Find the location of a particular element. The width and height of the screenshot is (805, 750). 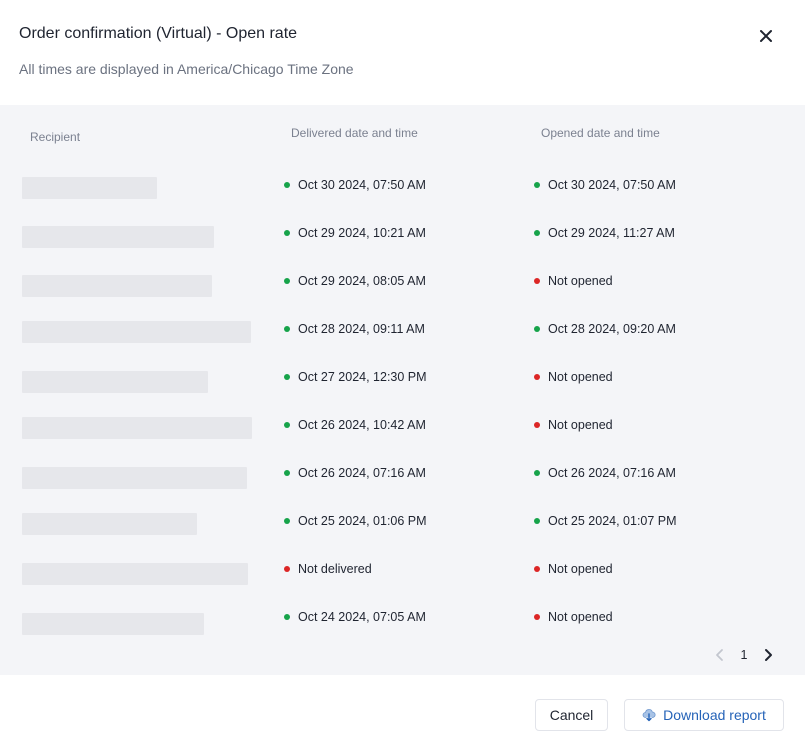

opened-cell: Oct 30 2024, 07:50 AM is located at coordinates (605, 185).